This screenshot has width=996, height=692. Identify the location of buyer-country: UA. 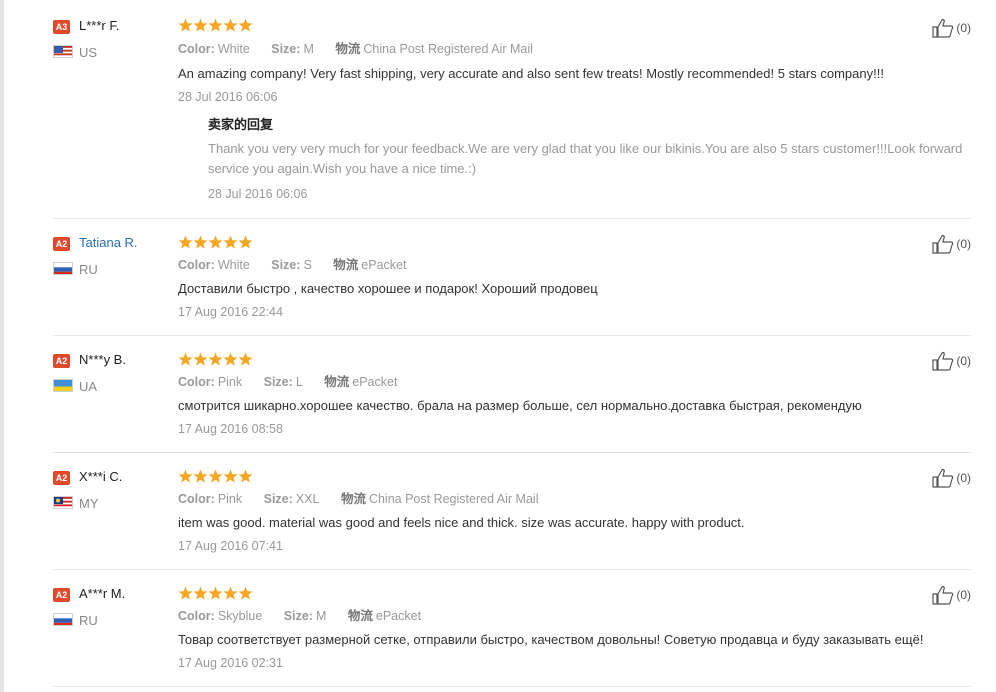
(88, 386).